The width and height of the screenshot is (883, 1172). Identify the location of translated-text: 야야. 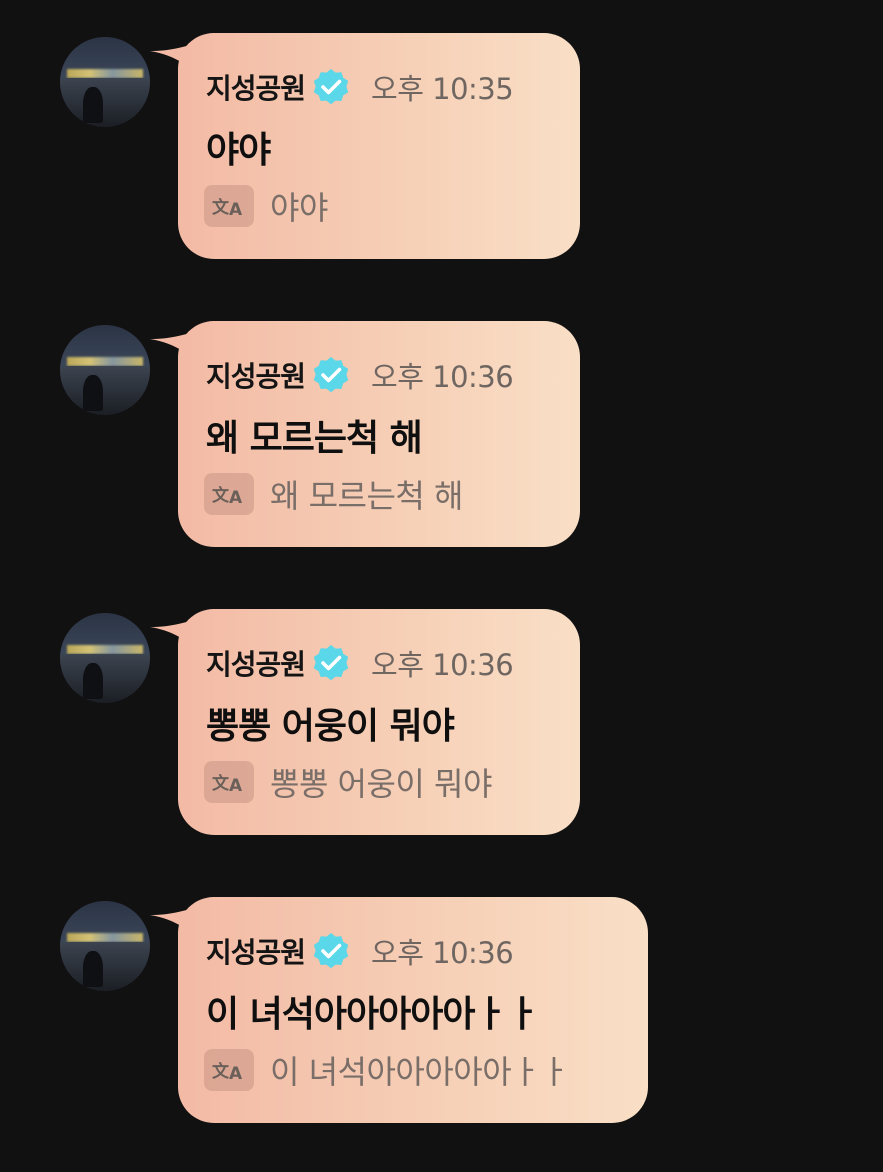
(299, 208).